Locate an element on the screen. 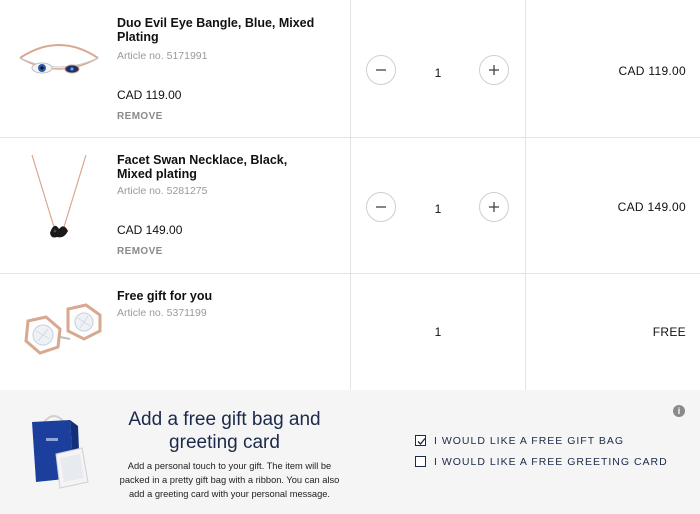 The image size is (700, 514). product-image-earrings is located at coordinates (60, 335).